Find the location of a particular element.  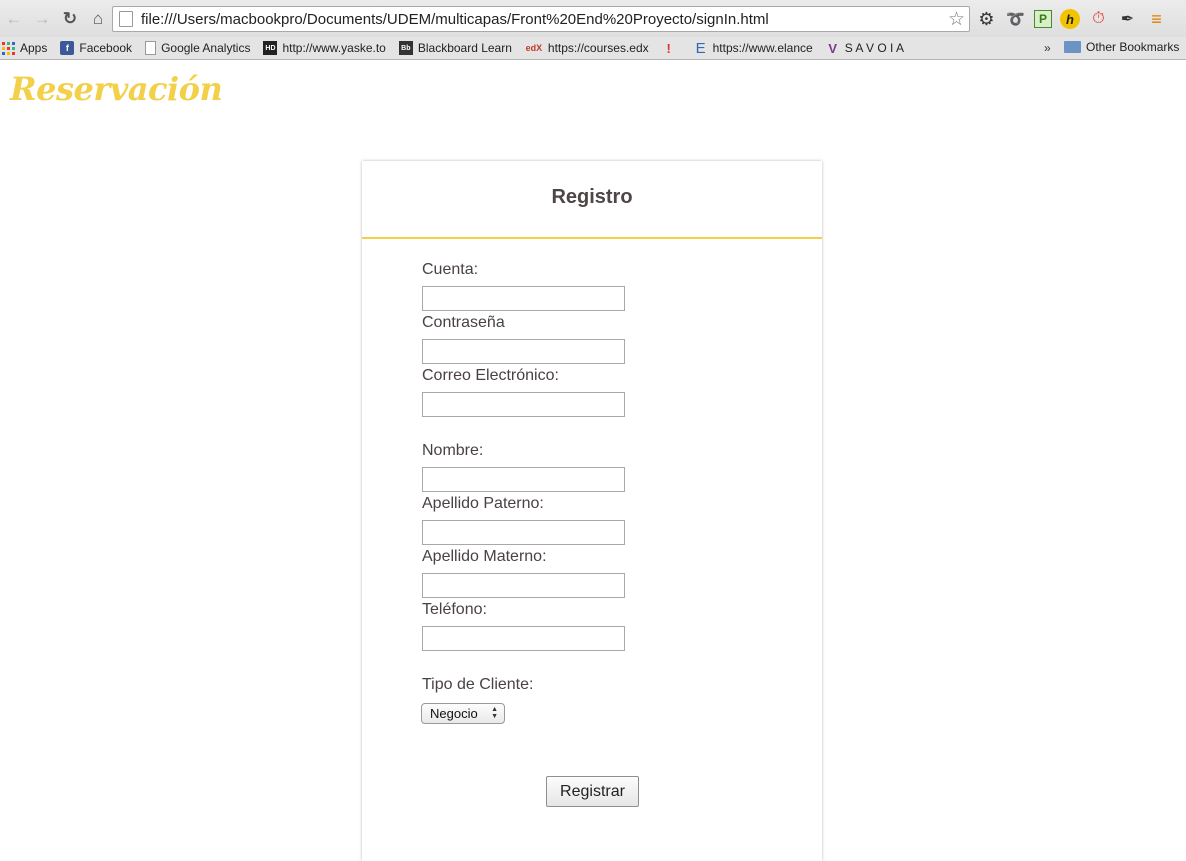

apellido-materno-label: Apellido Materno: is located at coordinates (484, 556).